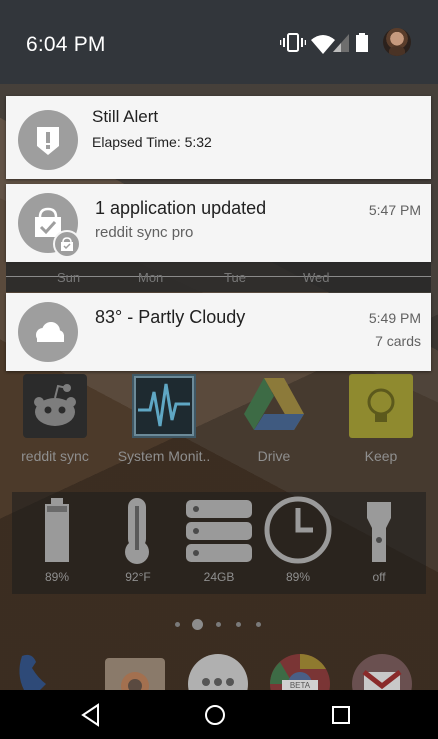 This screenshot has width=438, height=739. What do you see at coordinates (382, 671) in the screenshot?
I see `gmail-icon` at bounding box center [382, 671].